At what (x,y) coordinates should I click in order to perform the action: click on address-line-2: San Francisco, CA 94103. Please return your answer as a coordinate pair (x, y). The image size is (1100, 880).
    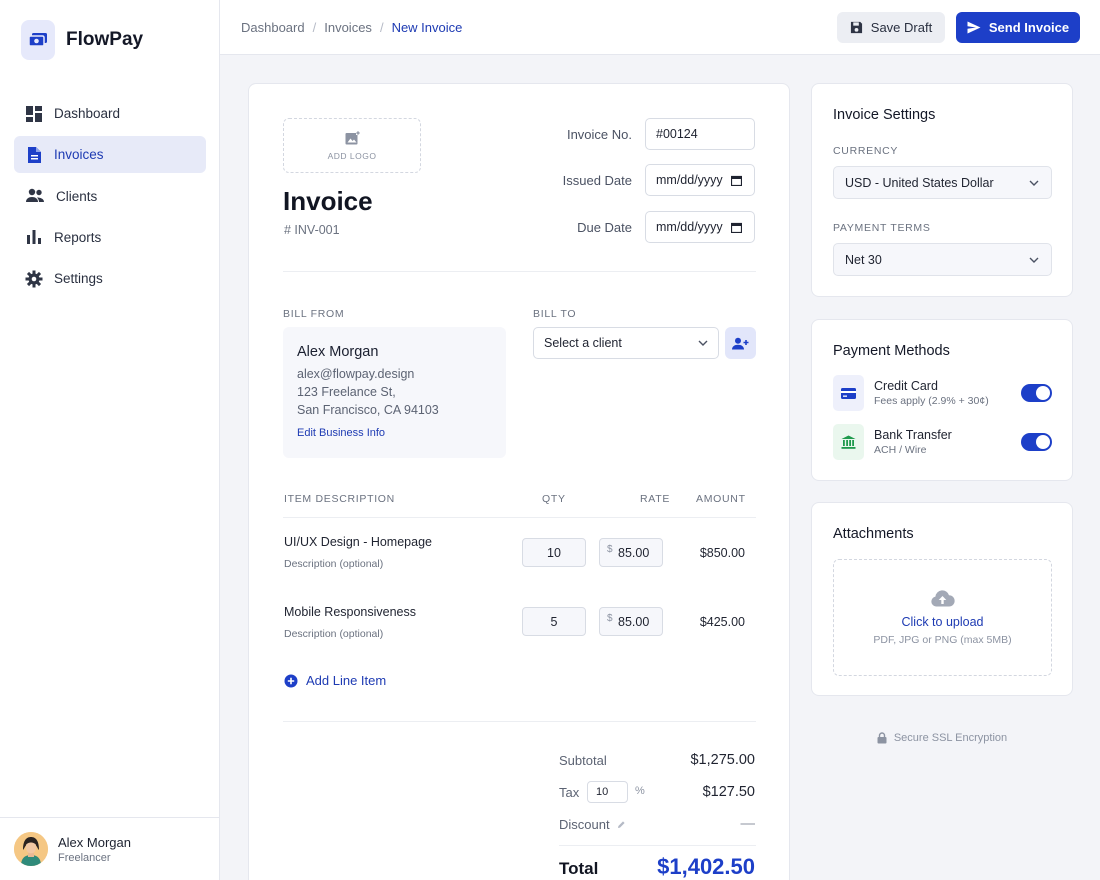
    Looking at the image, I should click on (368, 409).